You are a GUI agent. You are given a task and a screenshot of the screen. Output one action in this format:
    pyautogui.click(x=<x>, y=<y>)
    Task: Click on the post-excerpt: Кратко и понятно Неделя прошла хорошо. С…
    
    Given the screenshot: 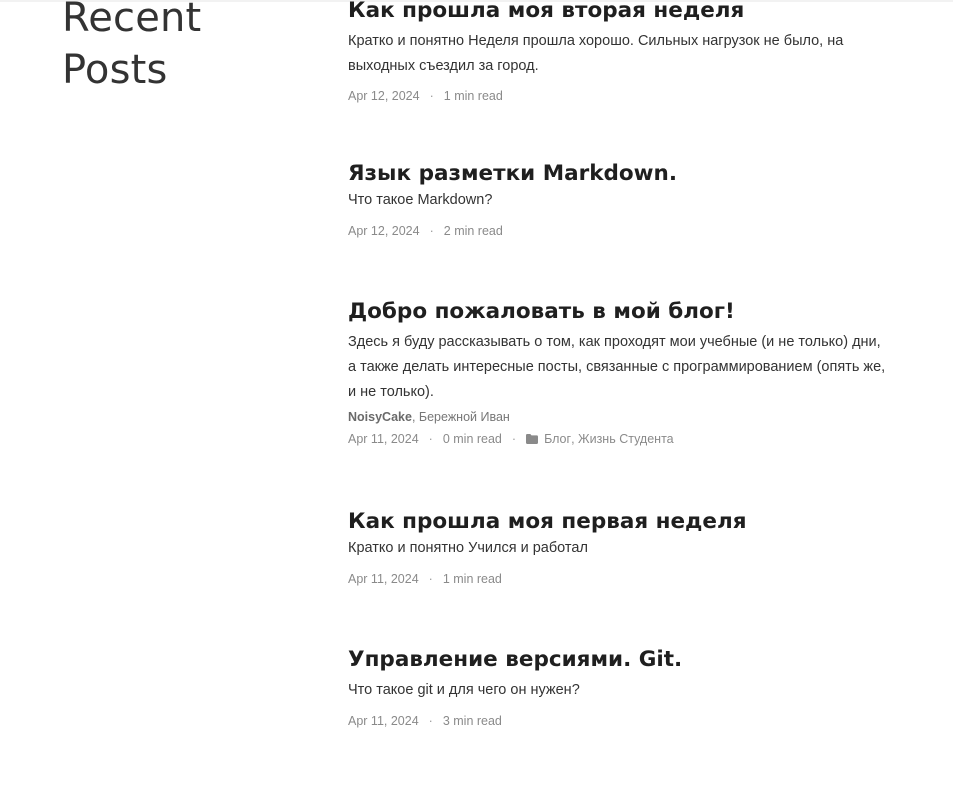 What is the action you would take?
    pyautogui.click(x=596, y=53)
    